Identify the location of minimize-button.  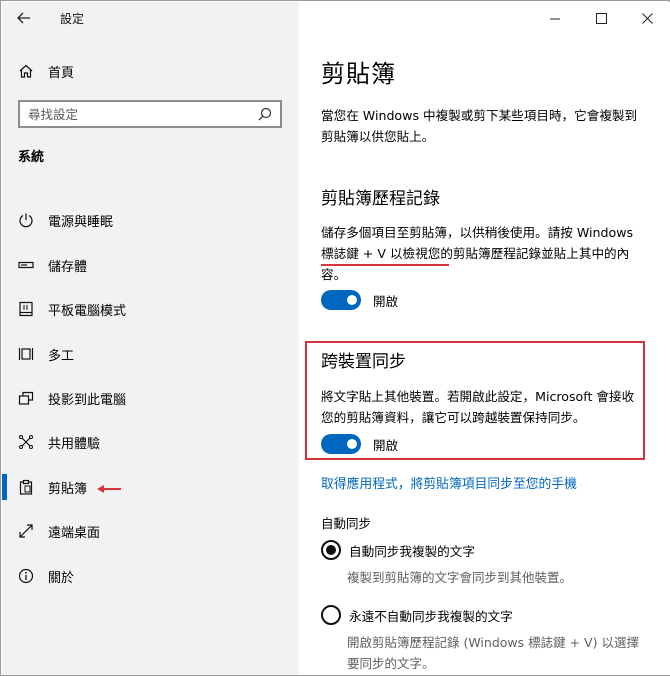
(555, 18).